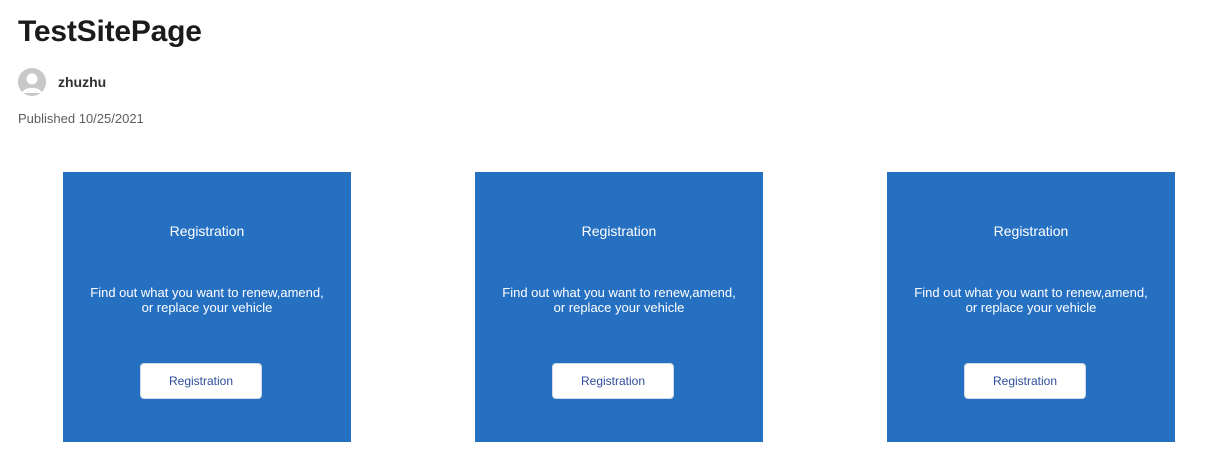 Image resolution: width=1208 pixels, height=467 pixels. Describe the element at coordinates (81, 118) in the screenshot. I see `published-date: Published 10/25/2021` at that location.